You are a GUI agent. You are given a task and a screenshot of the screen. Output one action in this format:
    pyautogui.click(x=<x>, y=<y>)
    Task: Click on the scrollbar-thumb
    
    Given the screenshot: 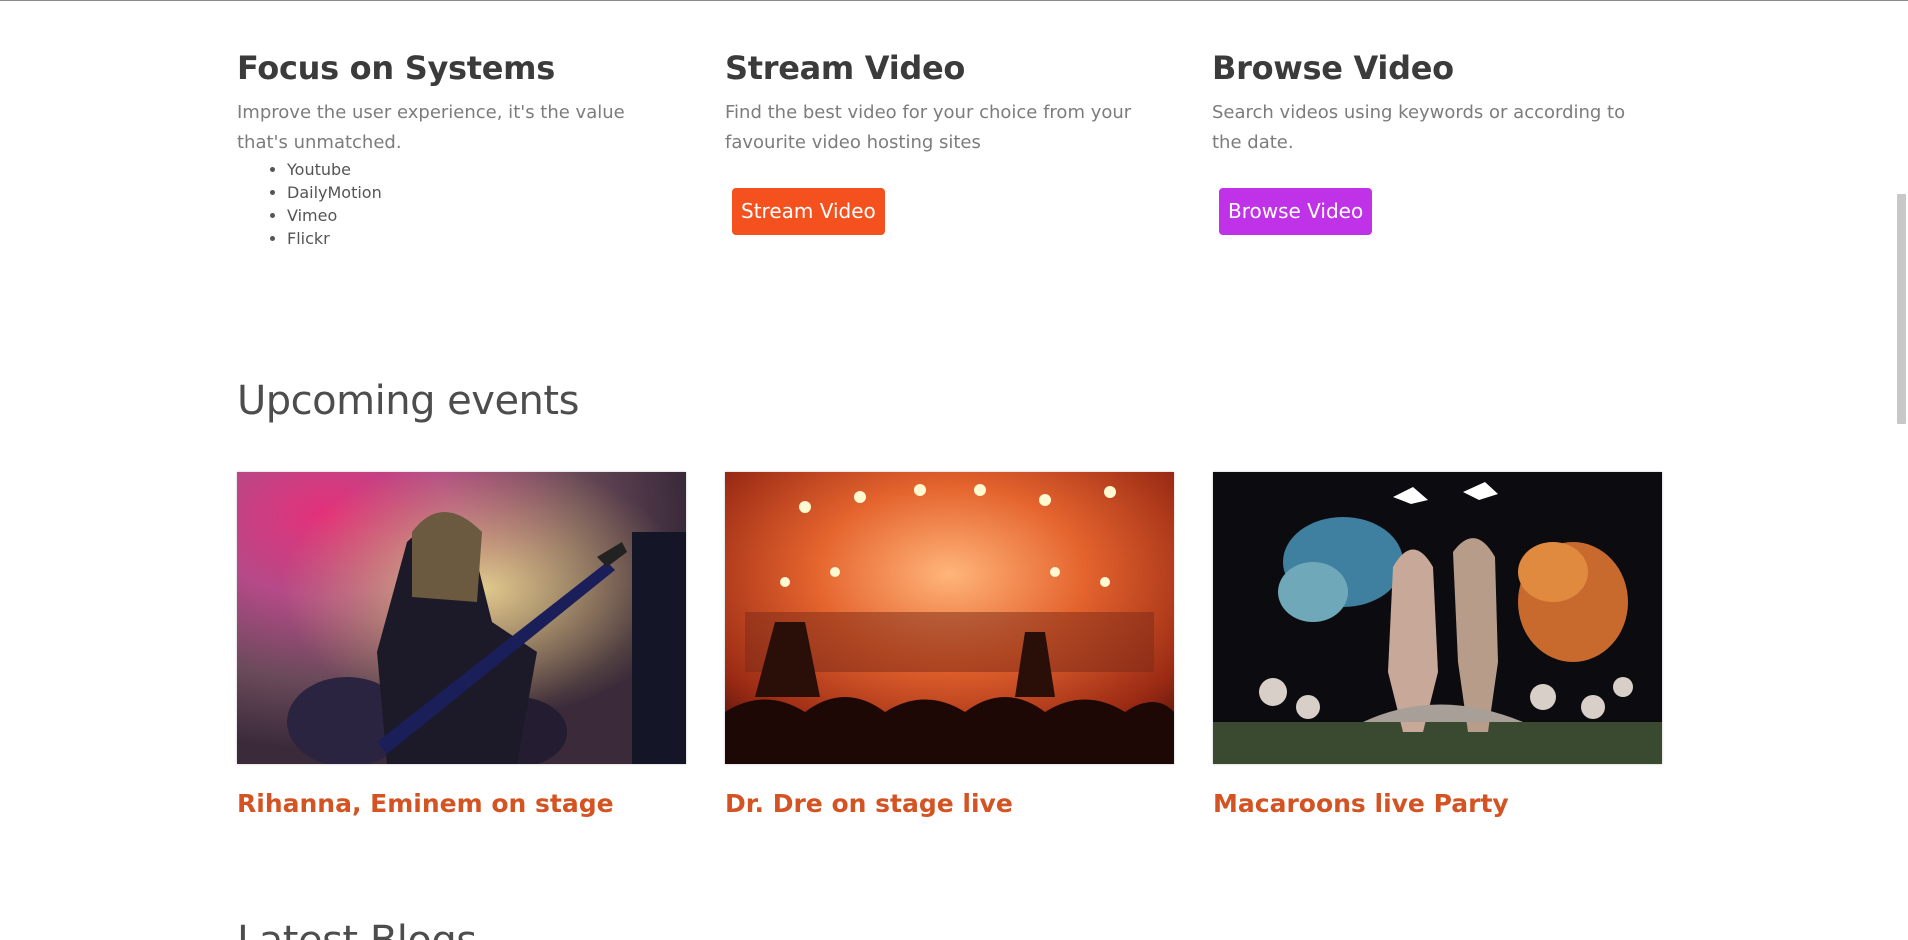 What is the action you would take?
    pyautogui.click(x=1901, y=309)
    